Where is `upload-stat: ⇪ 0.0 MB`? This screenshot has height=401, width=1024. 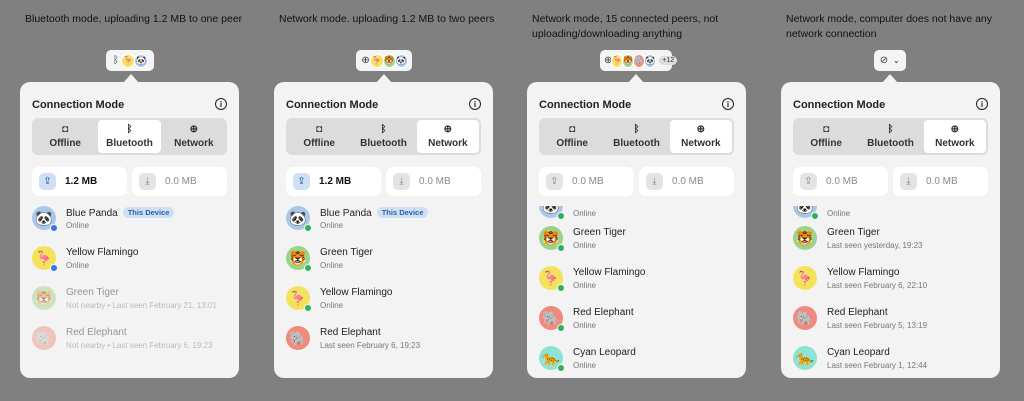
upload-stat: ⇪ 0.0 MB is located at coordinates (840, 181).